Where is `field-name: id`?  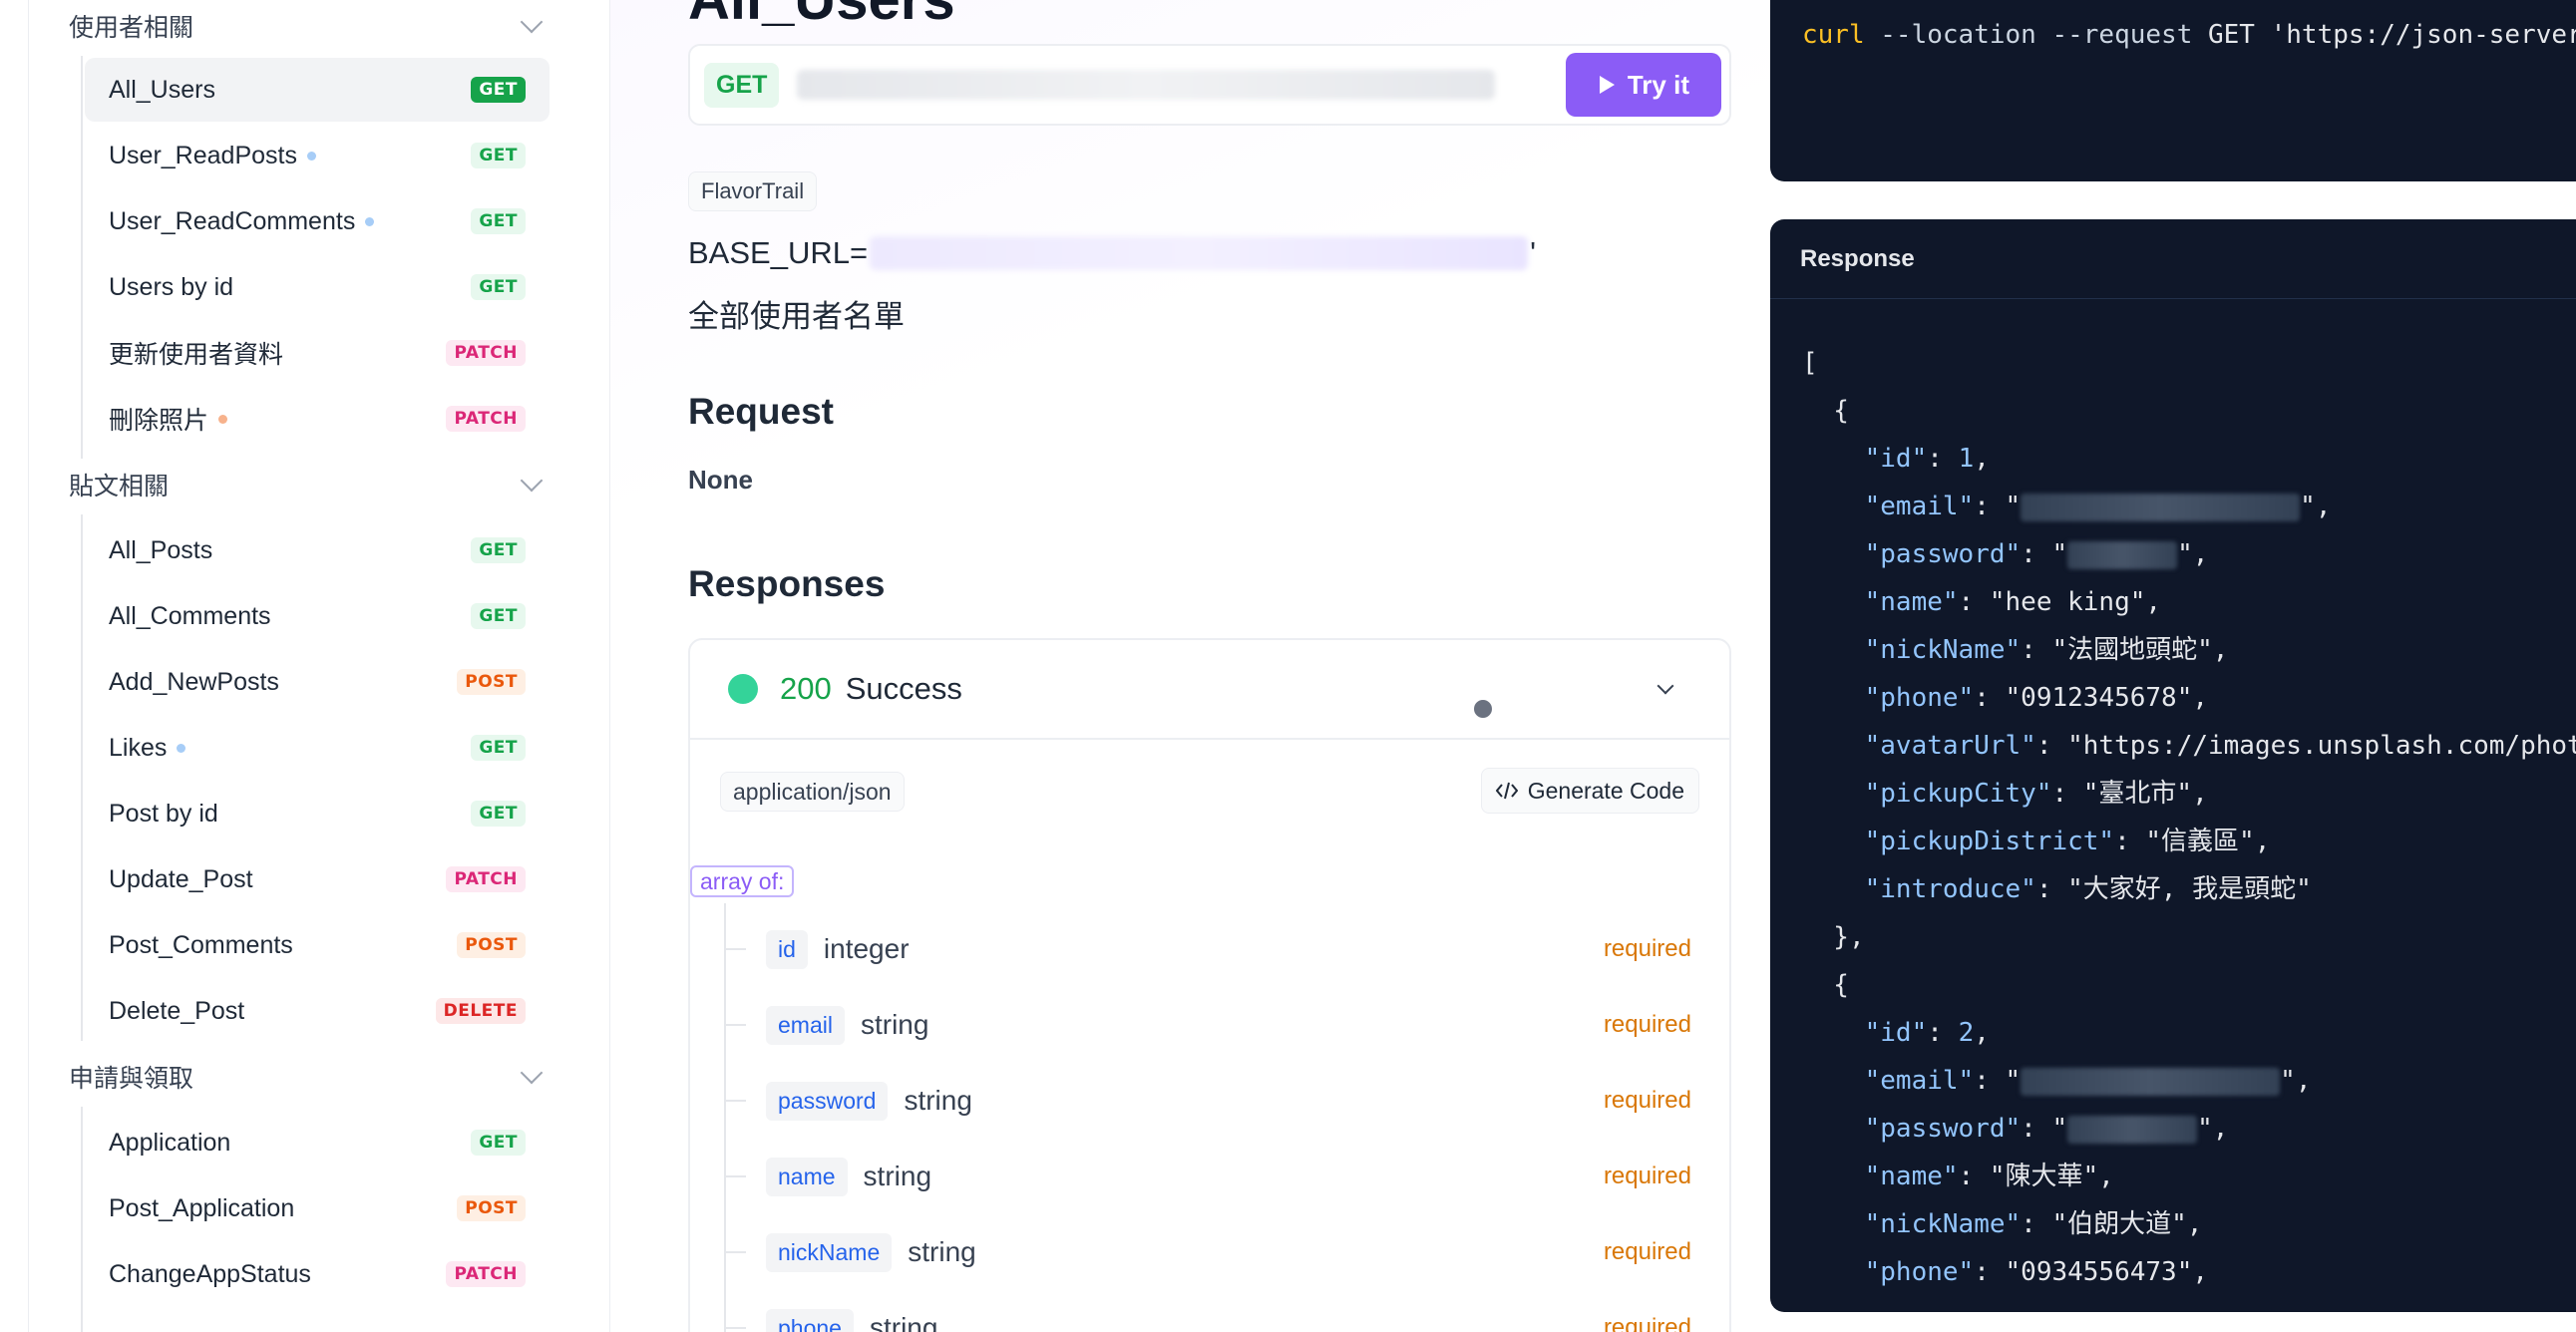
field-name: id is located at coordinates (787, 949).